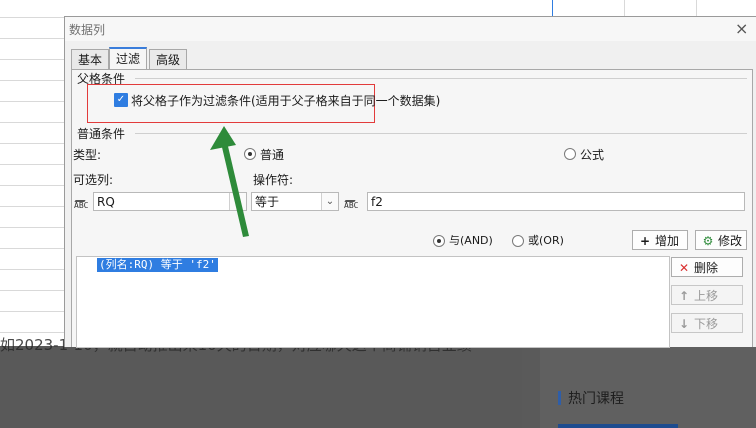  Describe the element at coordinates (559, 398) in the screenshot. I see `sidebar-accent` at that location.